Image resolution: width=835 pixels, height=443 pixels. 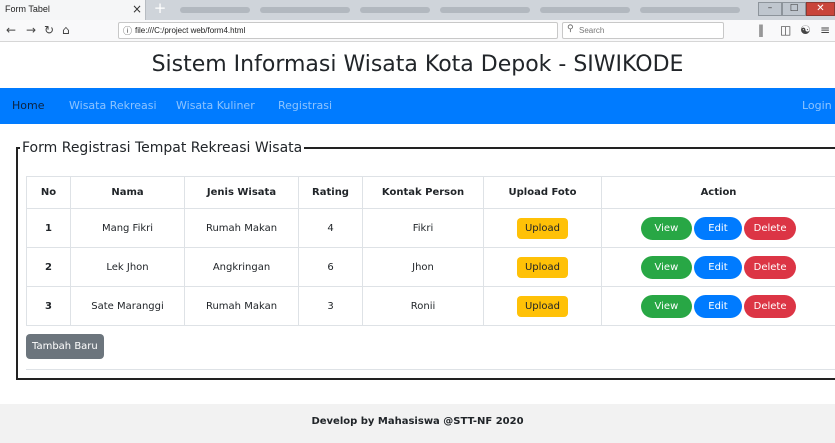 What do you see at coordinates (49, 30) in the screenshot?
I see `reload-icon: ↻` at bounding box center [49, 30].